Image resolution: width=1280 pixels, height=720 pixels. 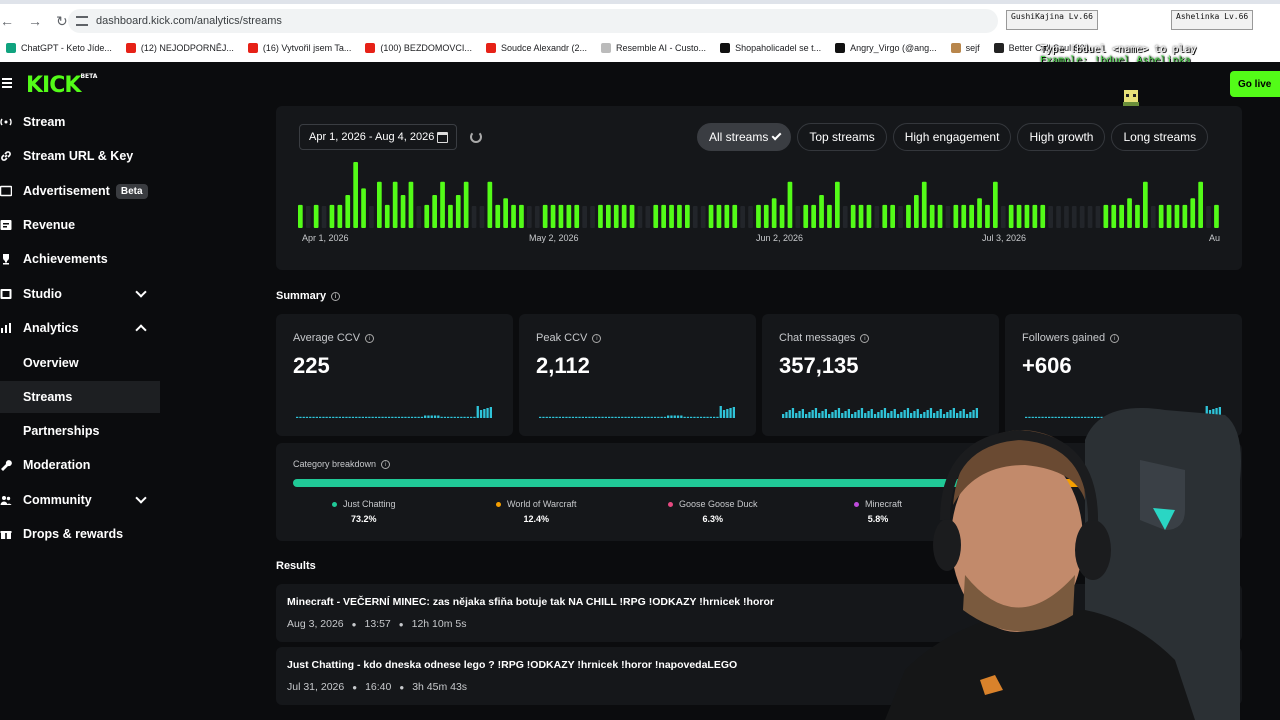 What do you see at coordinates (1160, 137) in the screenshot?
I see `chip-long-streams: Long streams` at bounding box center [1160, 137].